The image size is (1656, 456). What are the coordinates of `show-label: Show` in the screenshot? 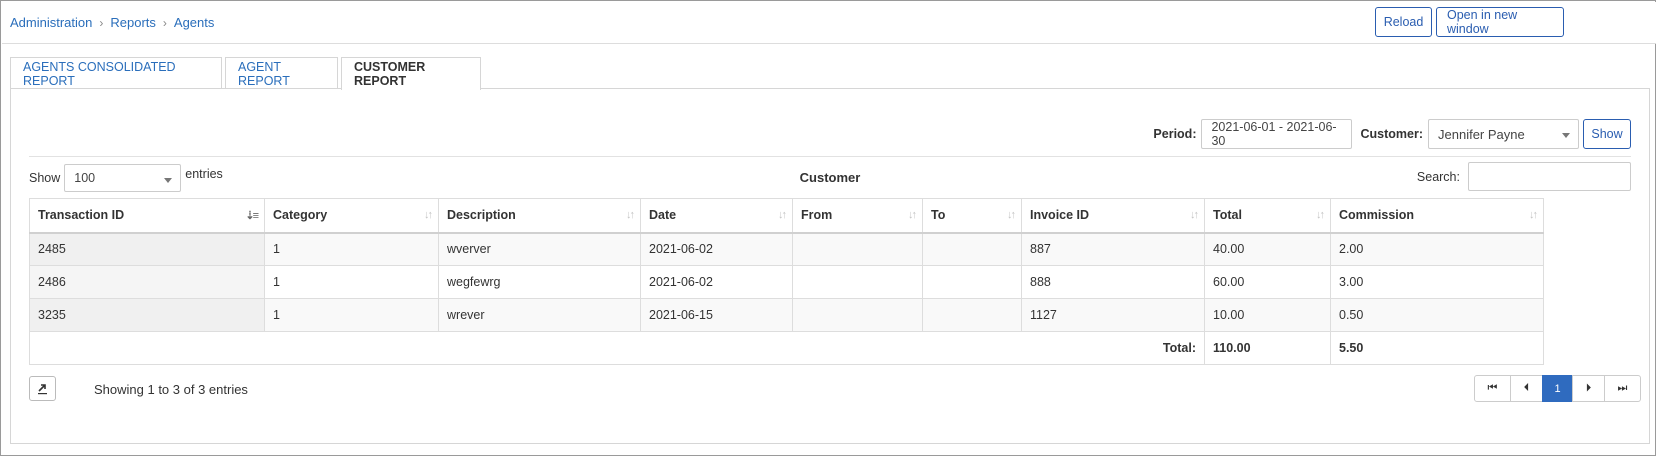 It's located at (45, 178).